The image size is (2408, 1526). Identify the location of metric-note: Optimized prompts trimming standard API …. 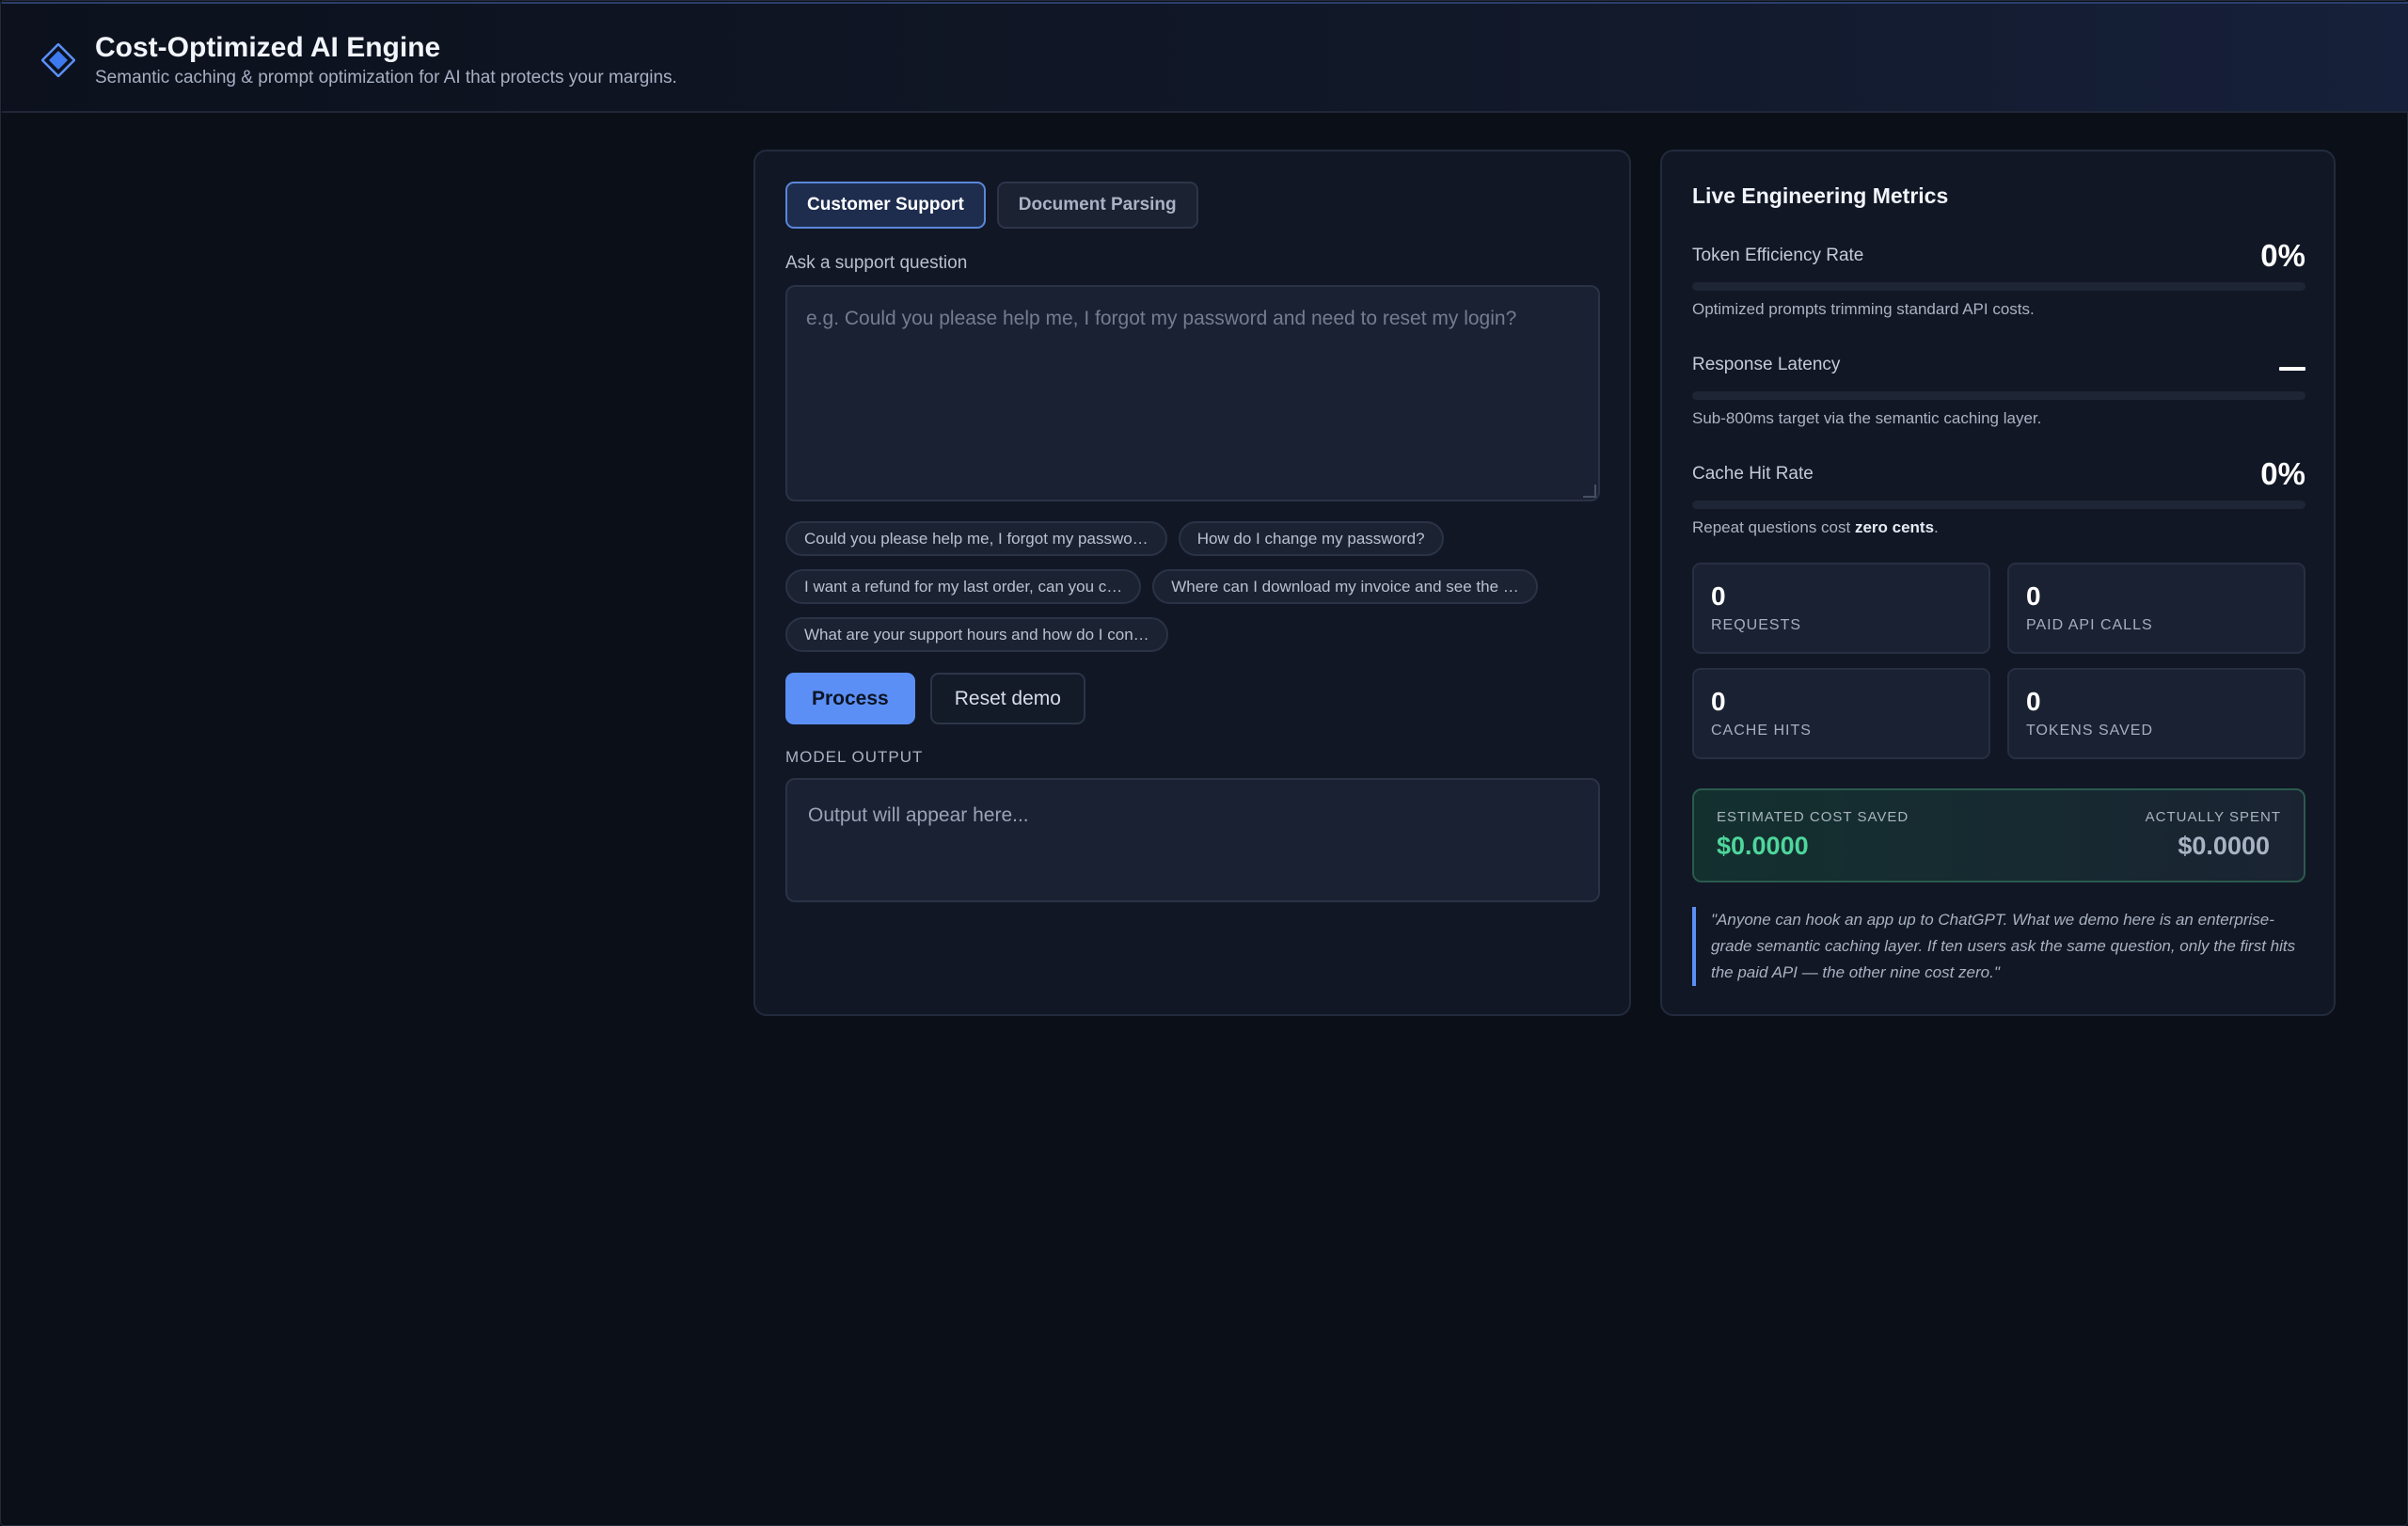
(1864, 309).